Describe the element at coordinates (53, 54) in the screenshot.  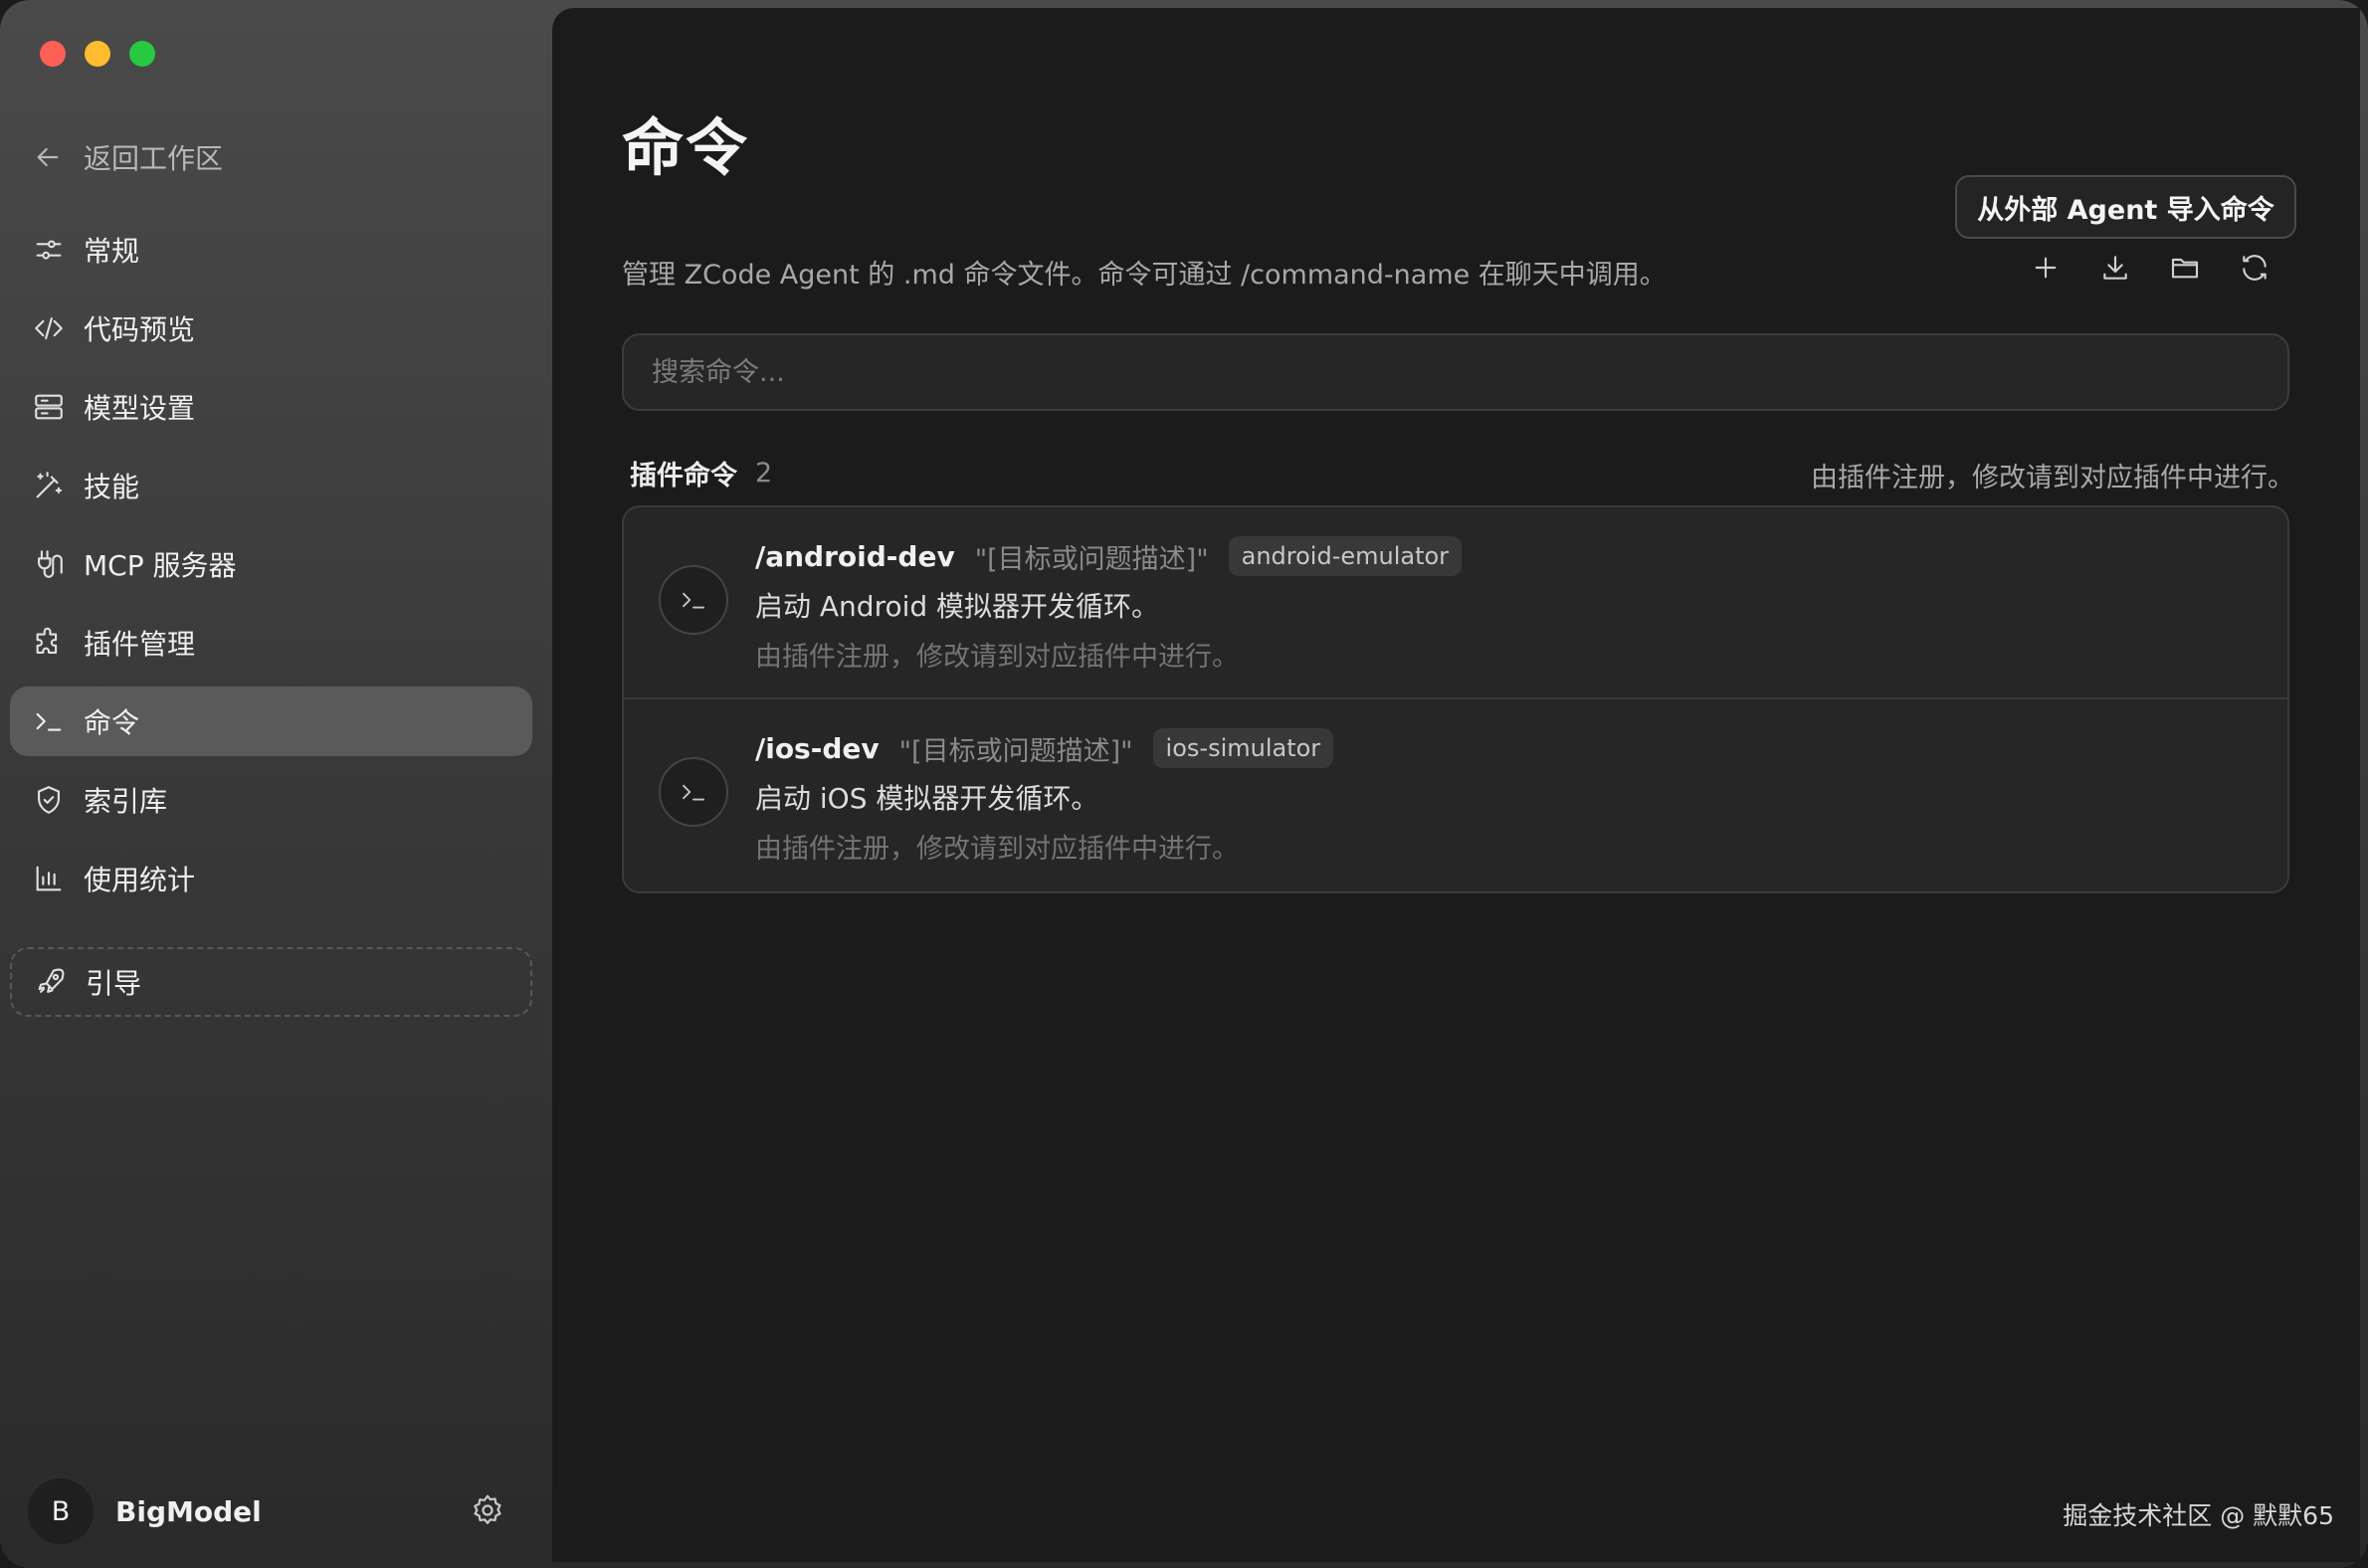
I see `close-window-button` at that location.